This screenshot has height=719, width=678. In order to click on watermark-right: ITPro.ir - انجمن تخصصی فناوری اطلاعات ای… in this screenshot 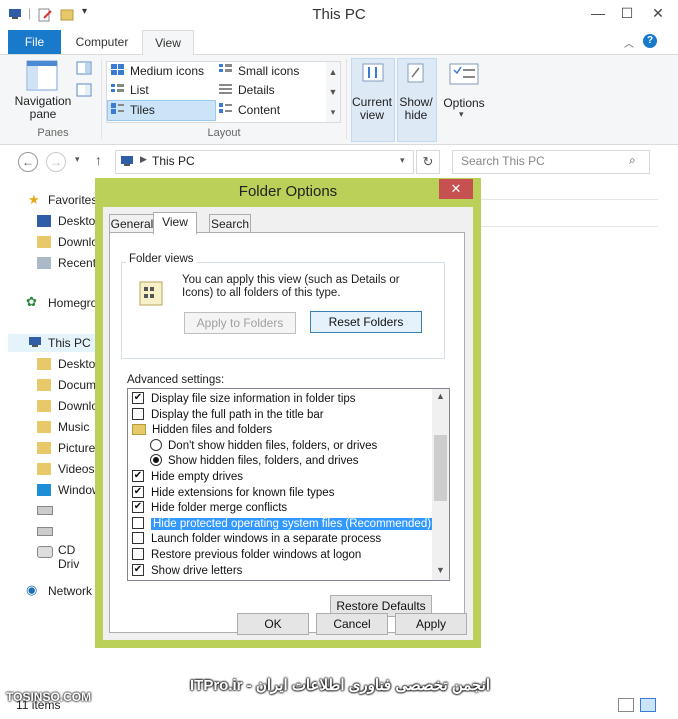, I will do `click(340, 685)`.